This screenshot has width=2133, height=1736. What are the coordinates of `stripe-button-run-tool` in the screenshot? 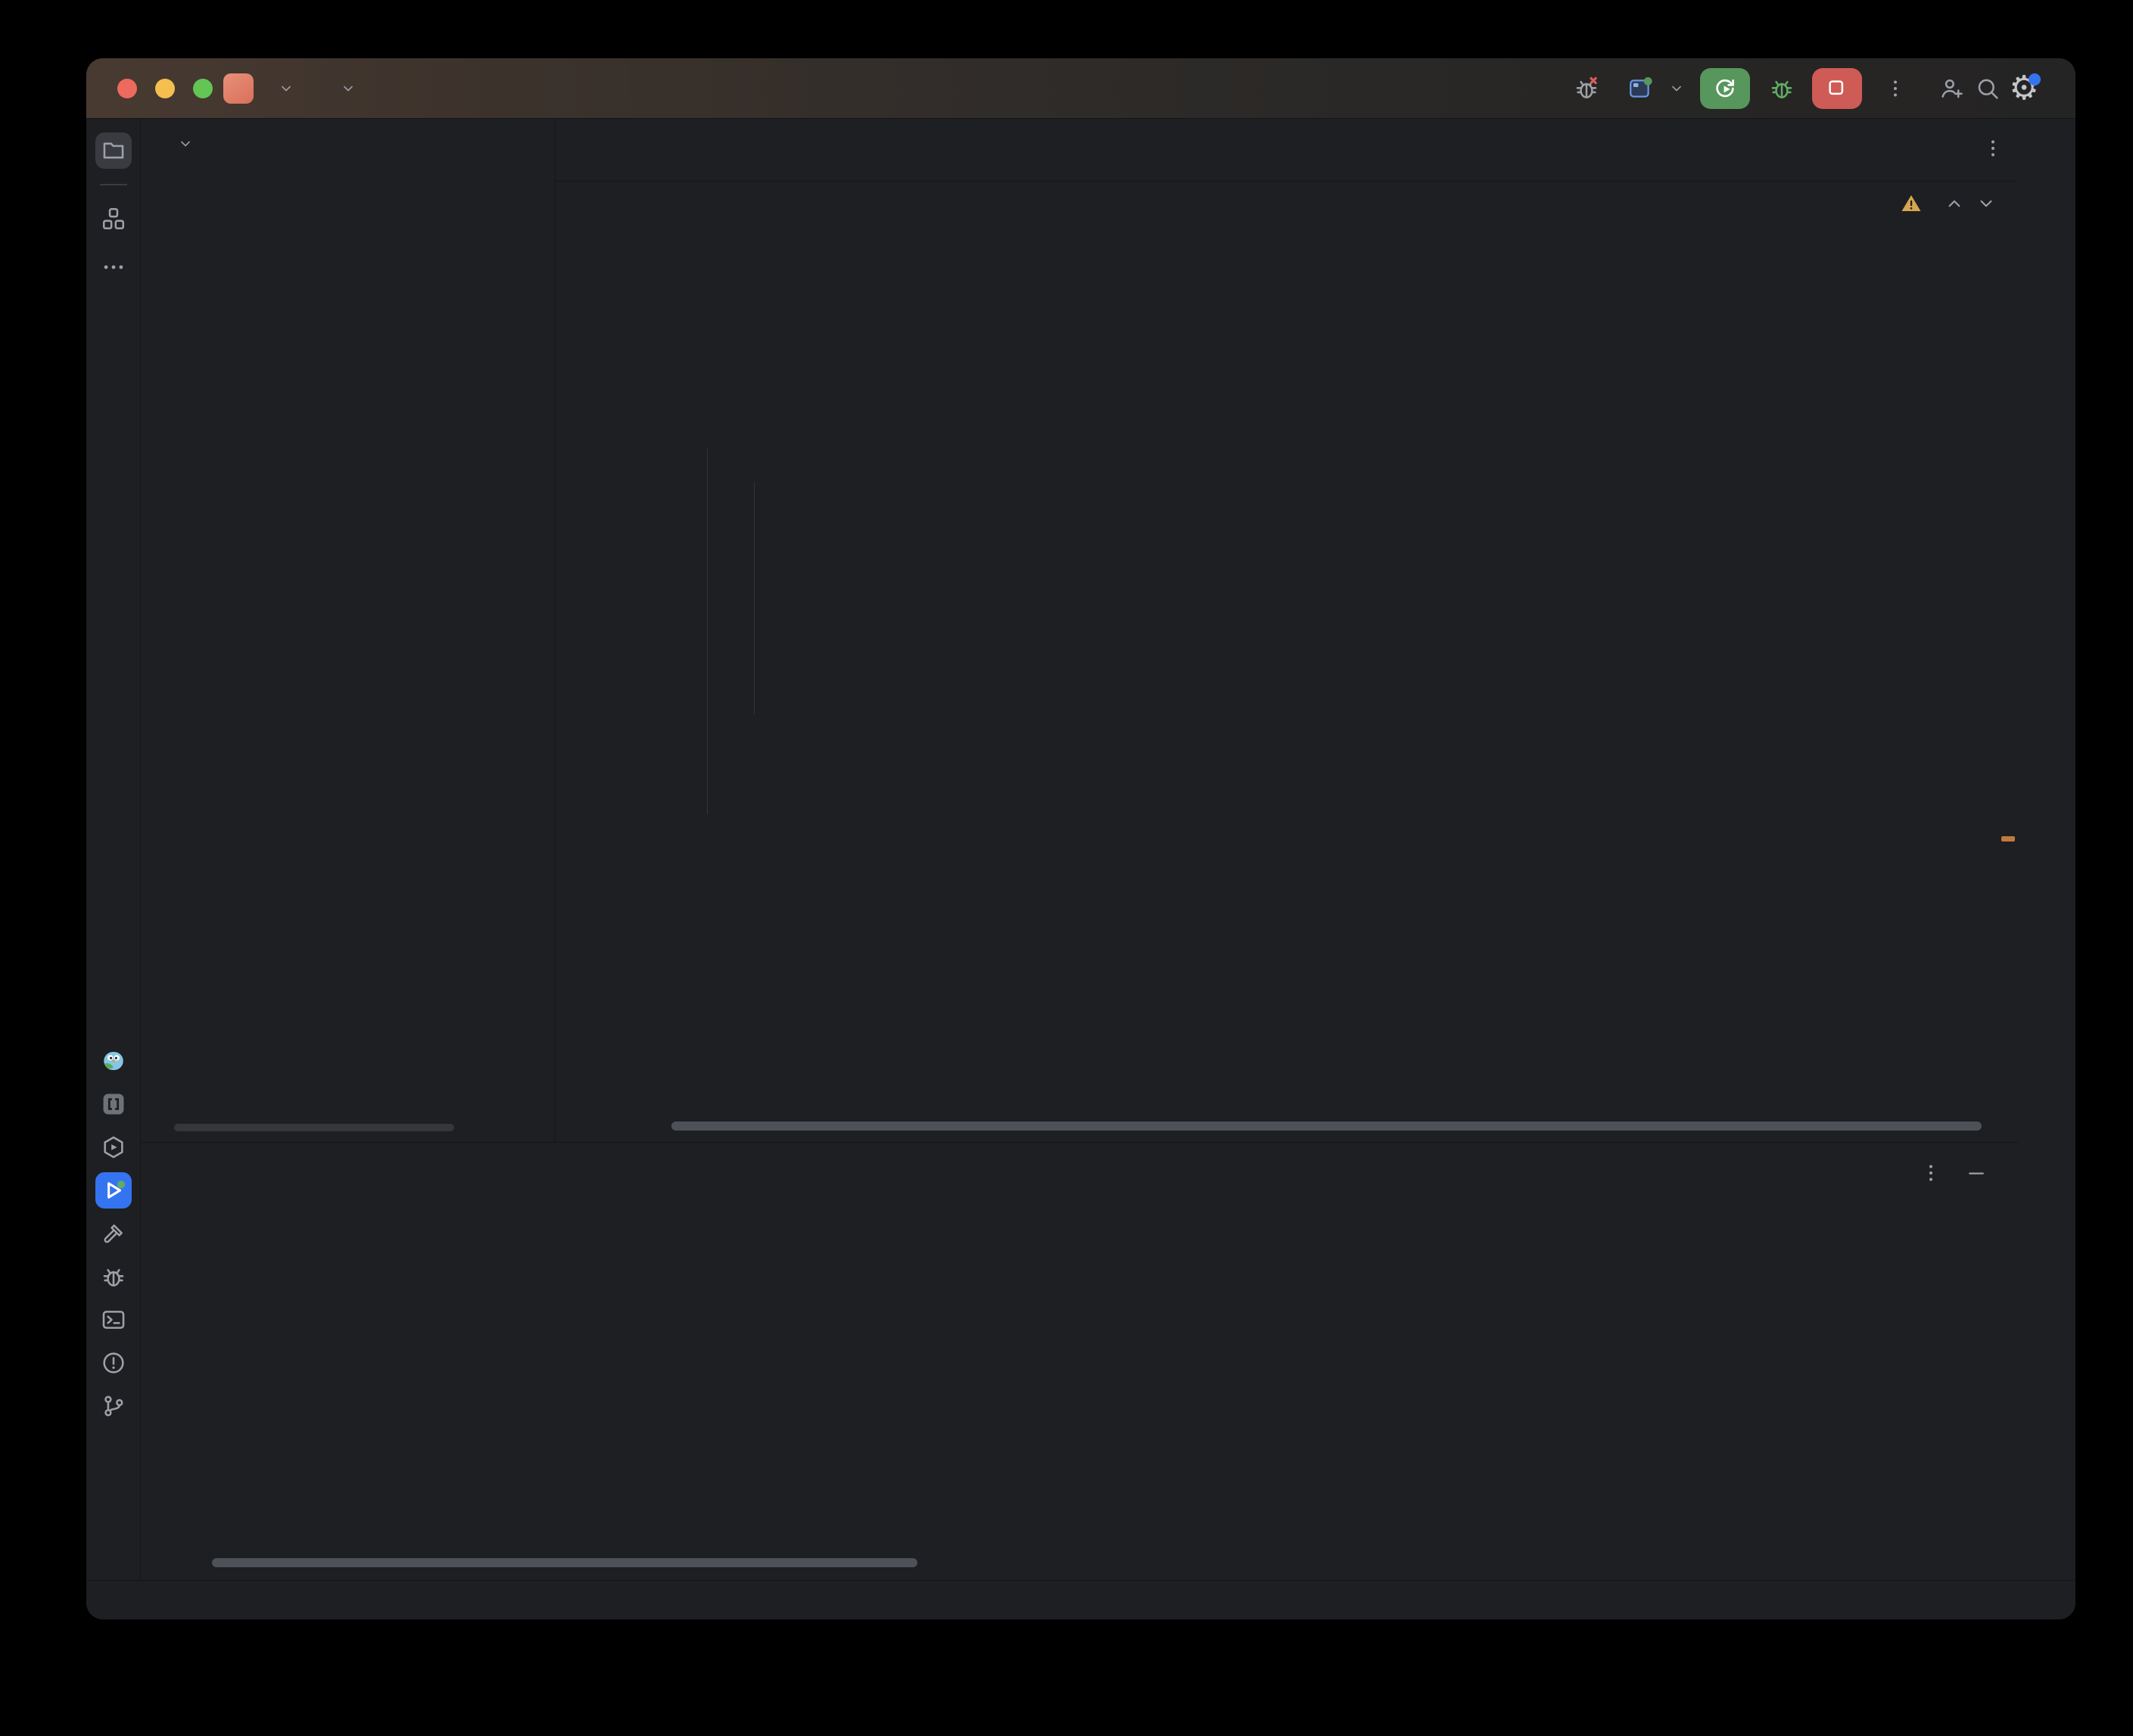 It's located at (114, 1190).